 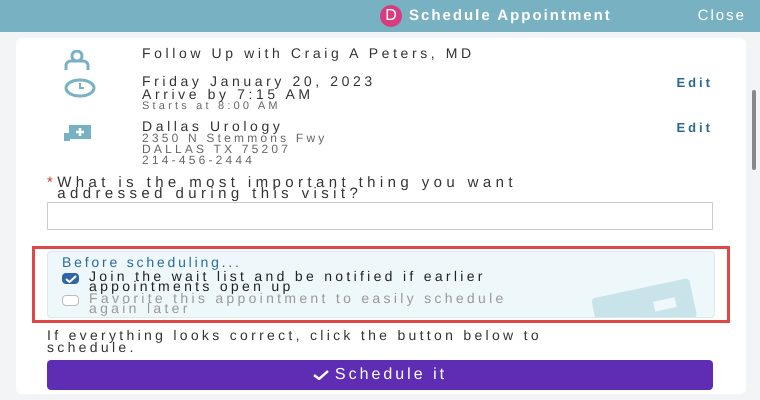 I want to click on window-title: Schedule Appointment, so click(x=510, y=16).